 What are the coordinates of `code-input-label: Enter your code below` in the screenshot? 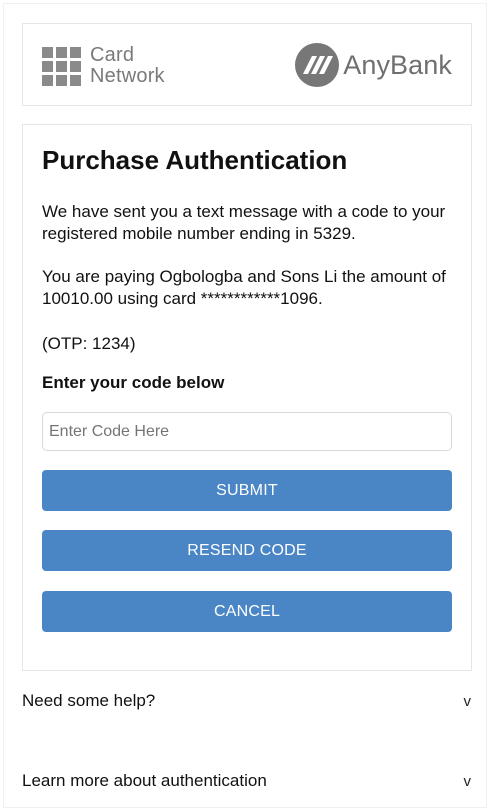 It's located at (133, 382).